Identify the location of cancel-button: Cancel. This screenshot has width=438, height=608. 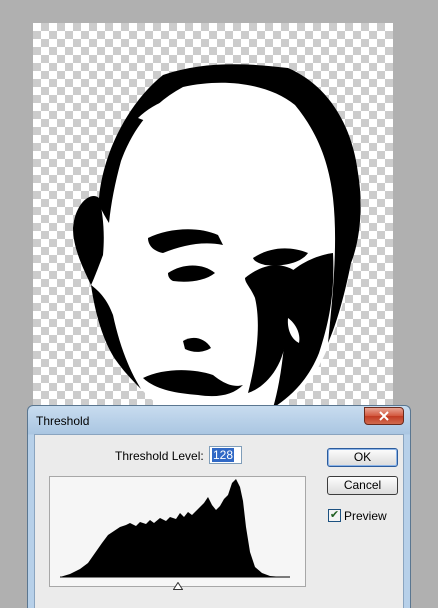
(362, 485).